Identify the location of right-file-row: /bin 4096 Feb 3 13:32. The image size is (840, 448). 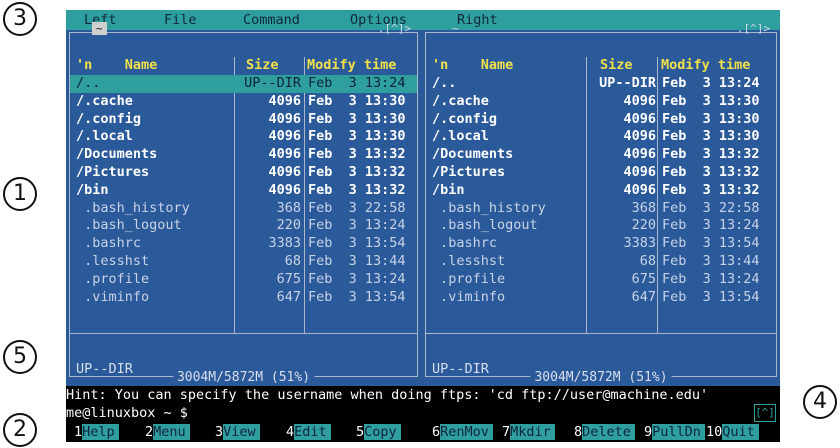
(601, 191).